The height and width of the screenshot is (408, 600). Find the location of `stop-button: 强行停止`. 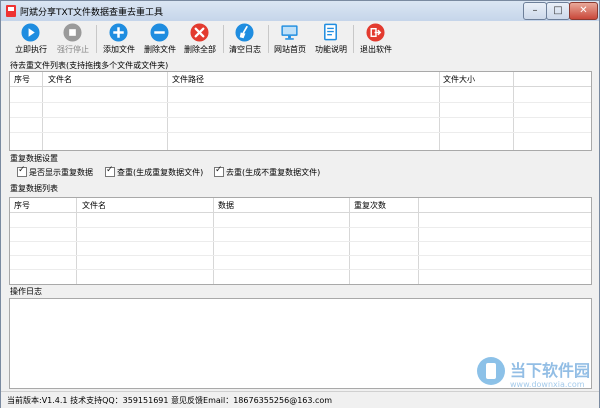

stop-button: 强行停止 is located at coordinates (73, 39).